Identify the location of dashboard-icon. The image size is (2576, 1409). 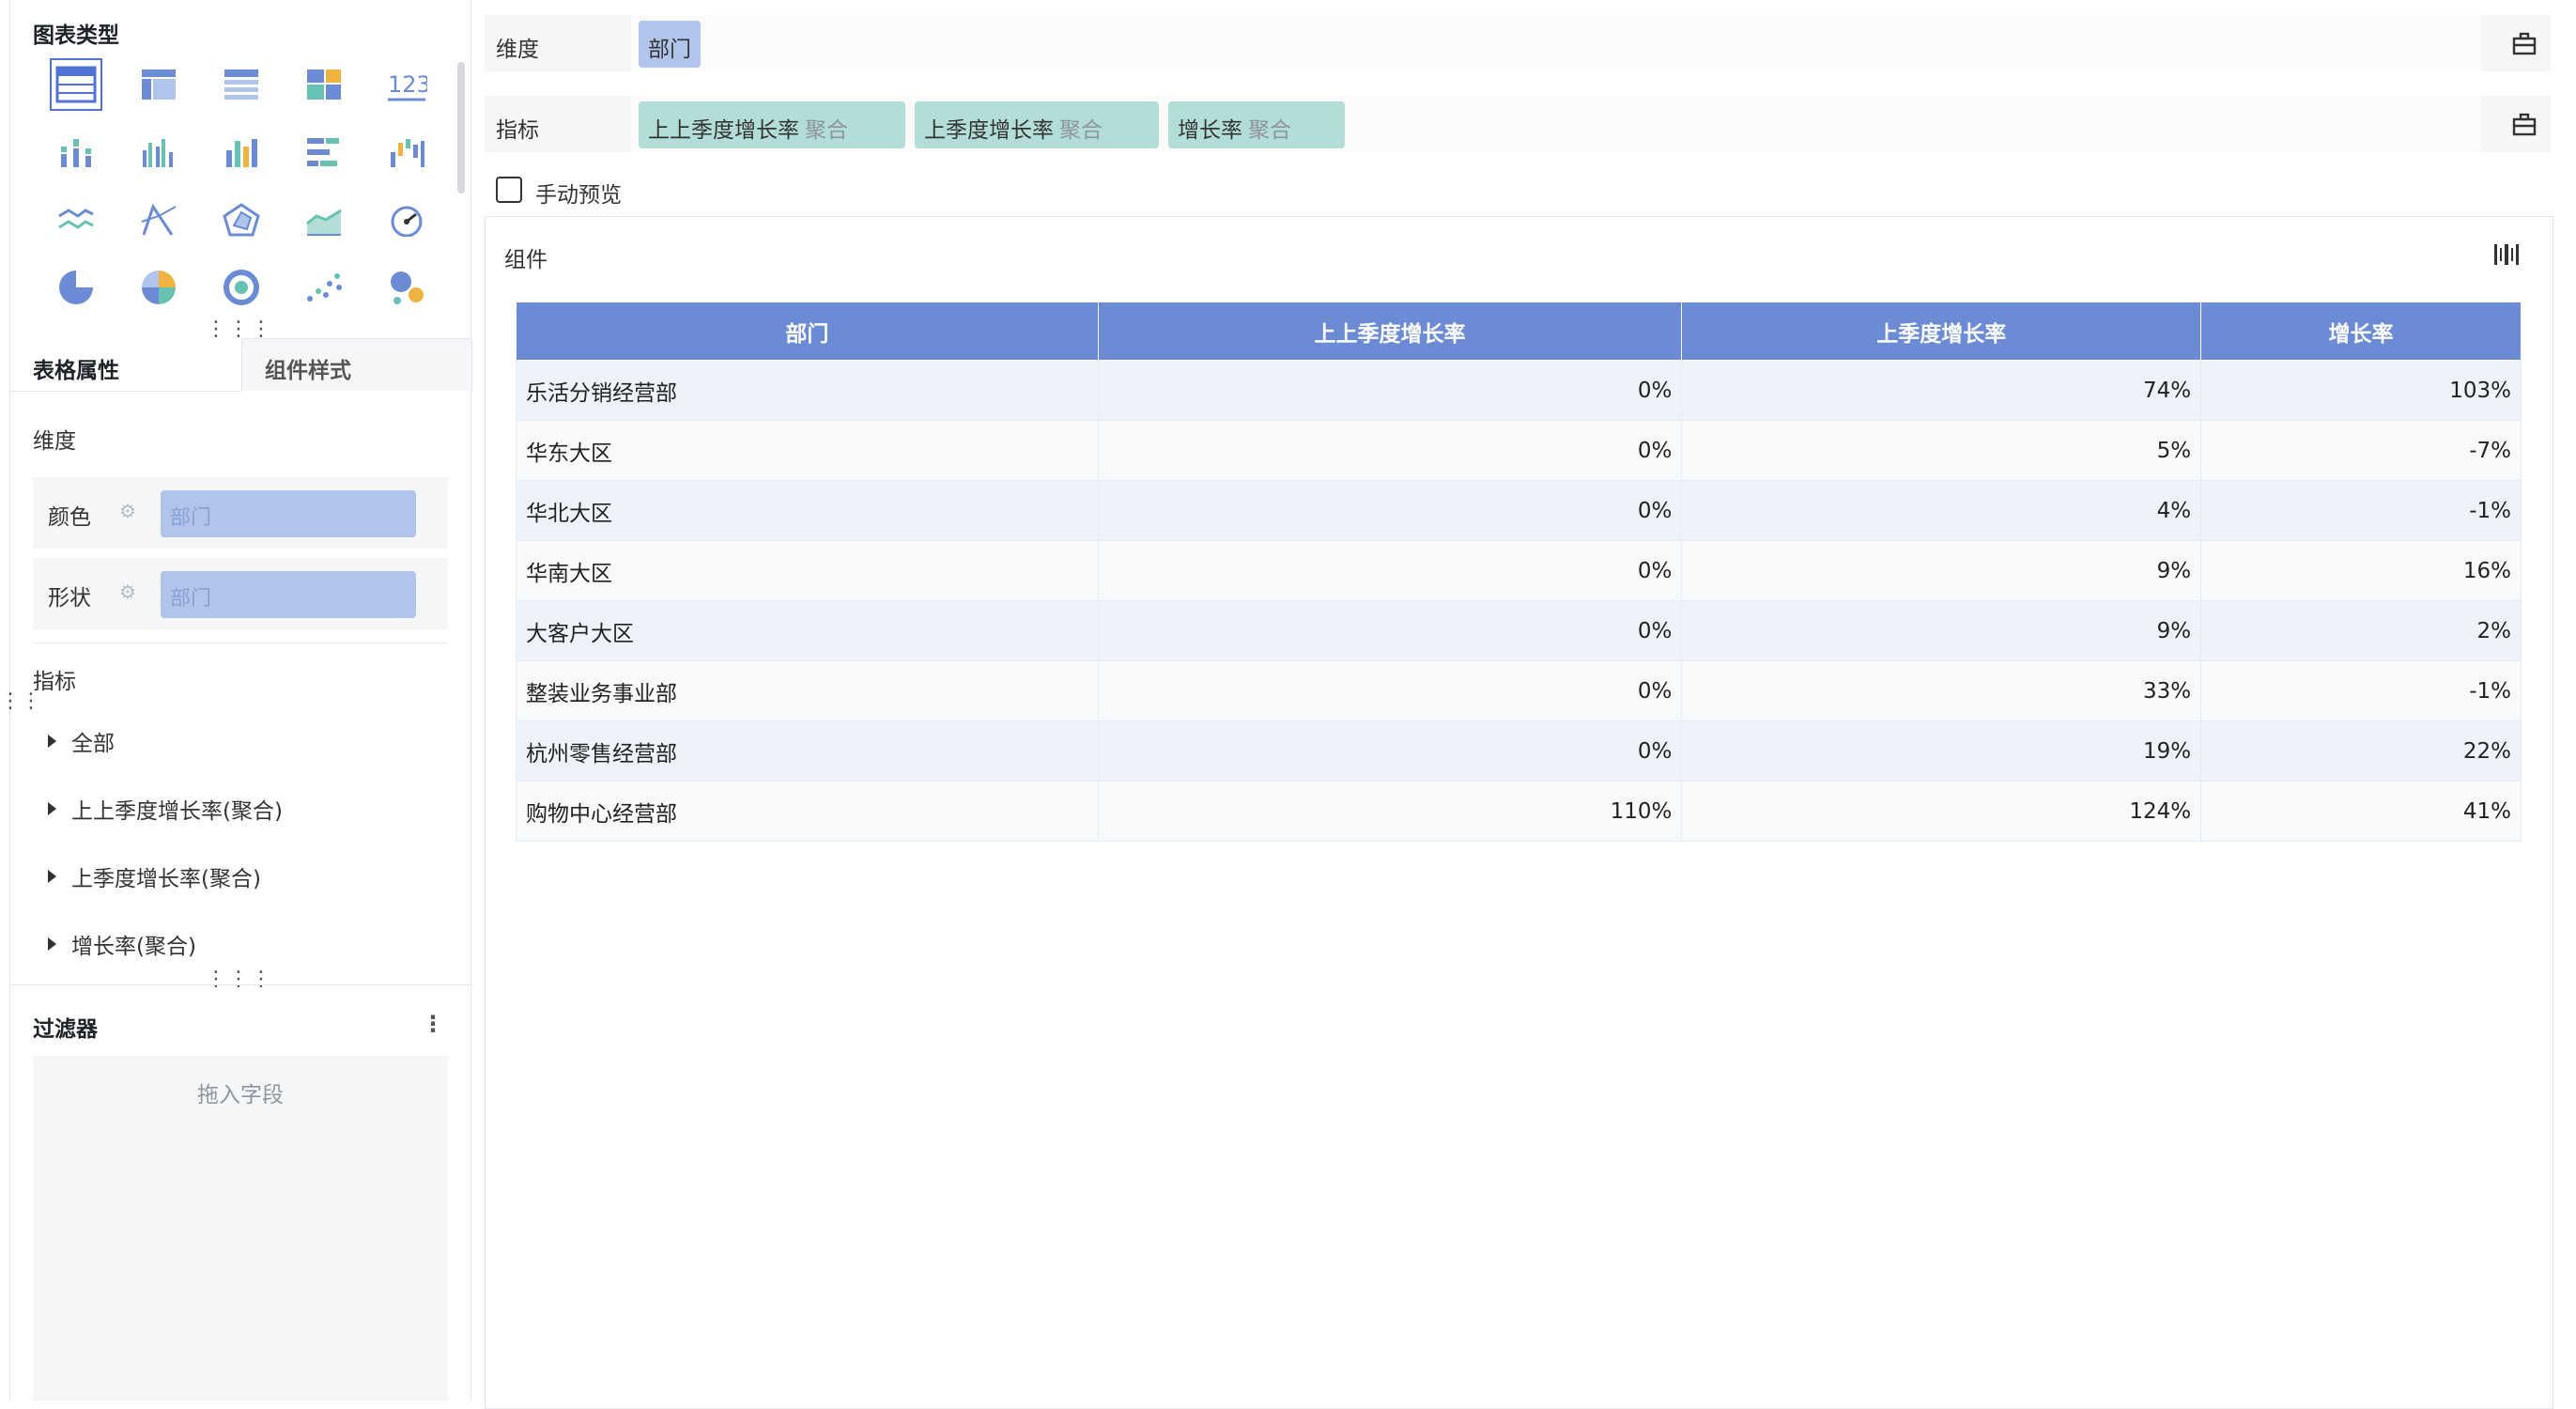
(324, 84).